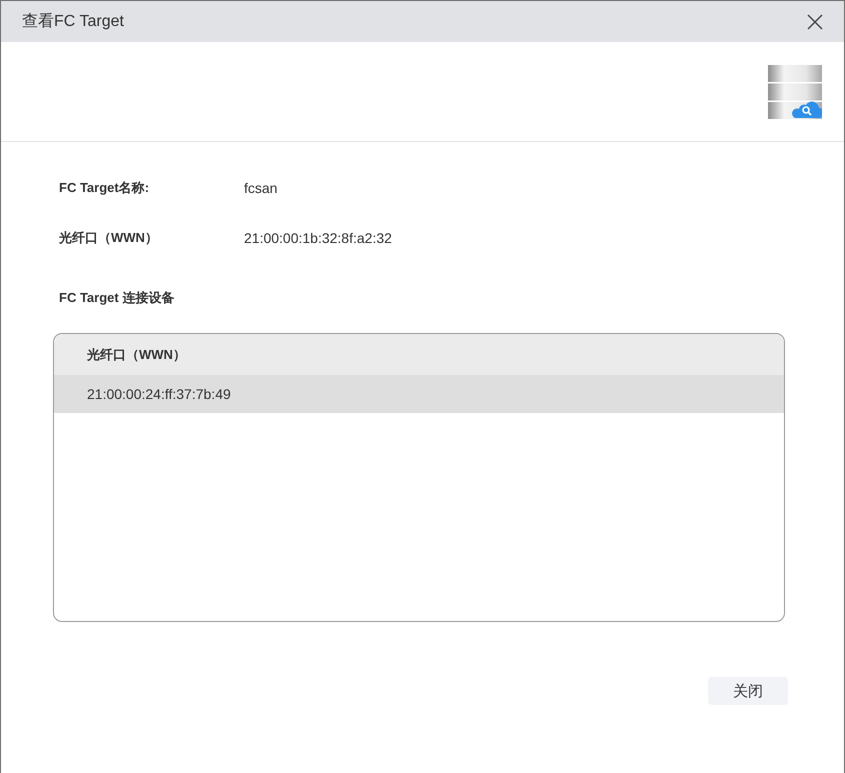 The width and height of the screenshot is (845, 773). I want to click on server-search-icon, so click(795, 92).